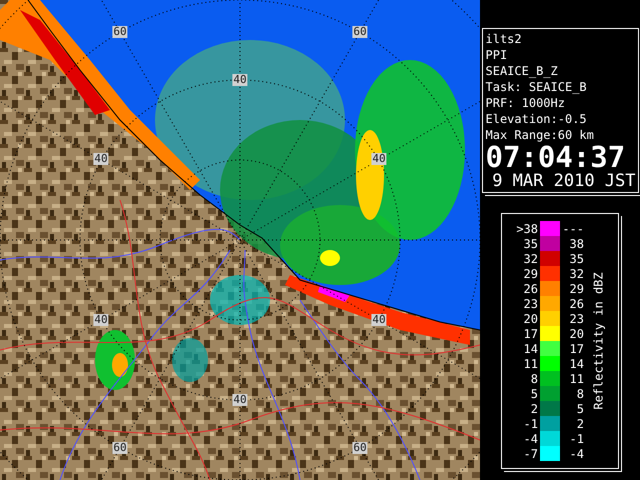 Image resolution: width=640 pixels, height=480 pixels. Describe the element at coordinates (556, 157) in the screenshot. I see `time-text: 07:04:37` at that location.